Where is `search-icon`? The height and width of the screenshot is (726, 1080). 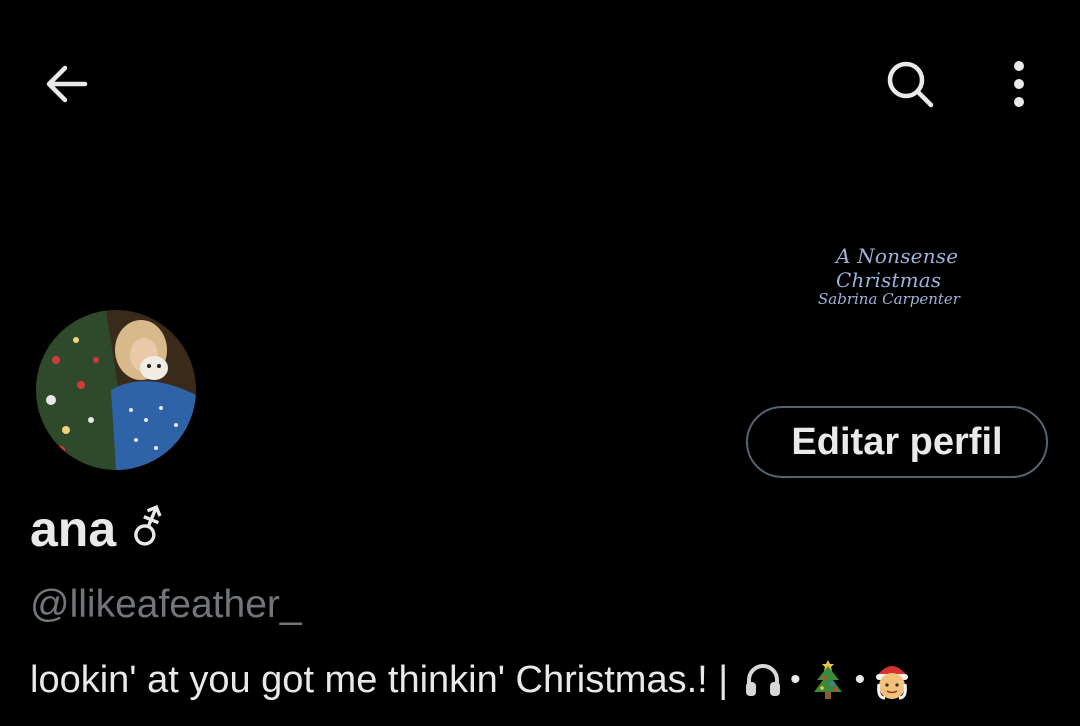
search-icon is located at coordinates (910, 84).